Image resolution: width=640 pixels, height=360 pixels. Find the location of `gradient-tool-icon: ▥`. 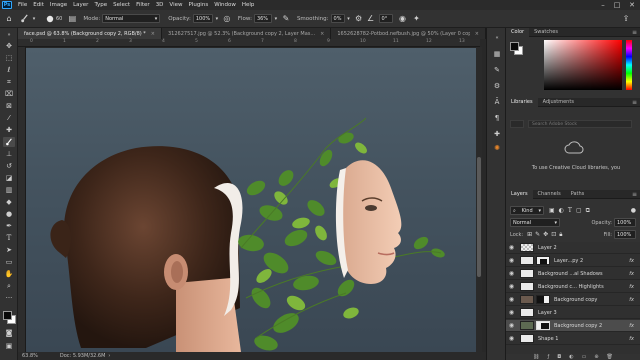

gradient-tool-icon: ▥ is located at coordinates (9, 190).